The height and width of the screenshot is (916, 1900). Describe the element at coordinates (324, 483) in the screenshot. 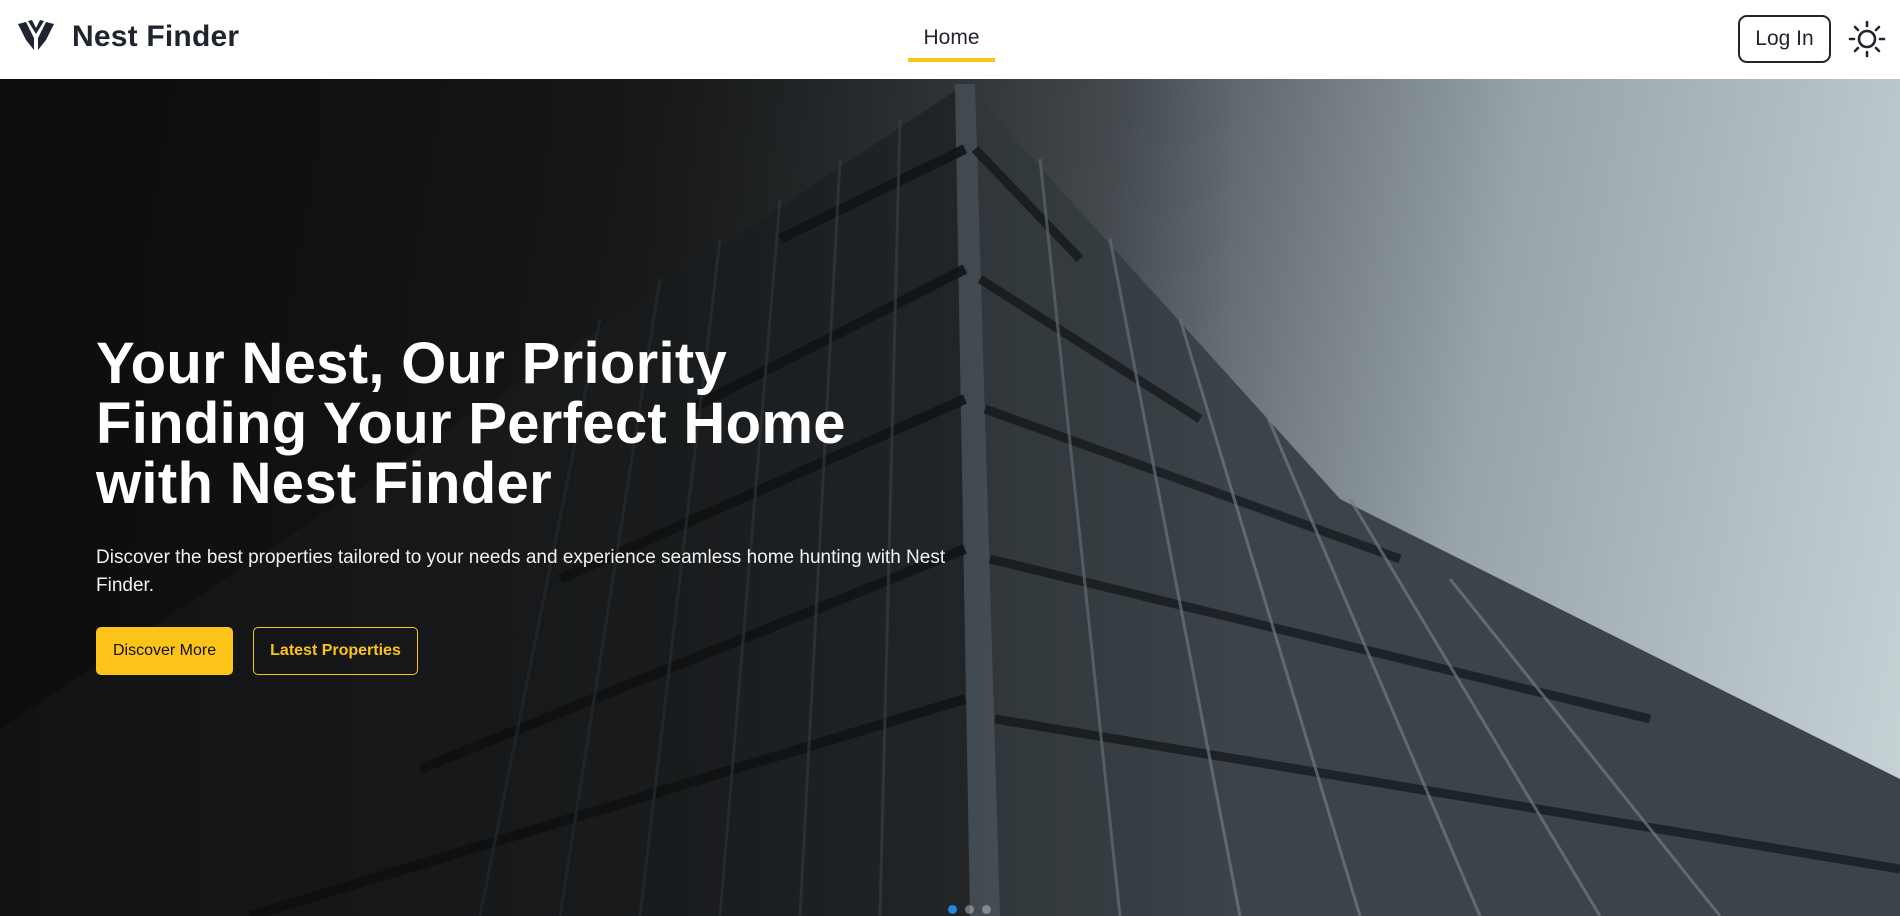

I see `hero-title-line: with Nest Finder` at that location.